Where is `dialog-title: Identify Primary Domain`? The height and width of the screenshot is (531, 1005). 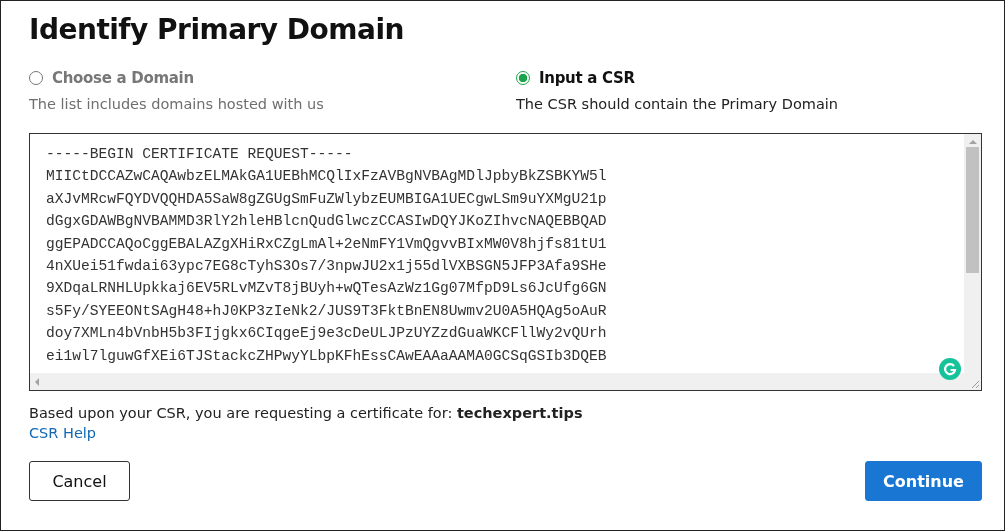
dialog-title: Identify Primary Domain is located at coordinates (217, 30).